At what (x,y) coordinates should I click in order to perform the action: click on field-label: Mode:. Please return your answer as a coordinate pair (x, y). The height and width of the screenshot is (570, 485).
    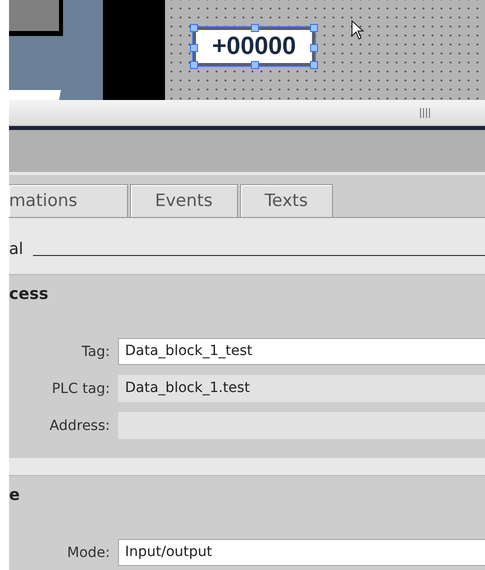
    Looking at the image, I should click on (88, 552).